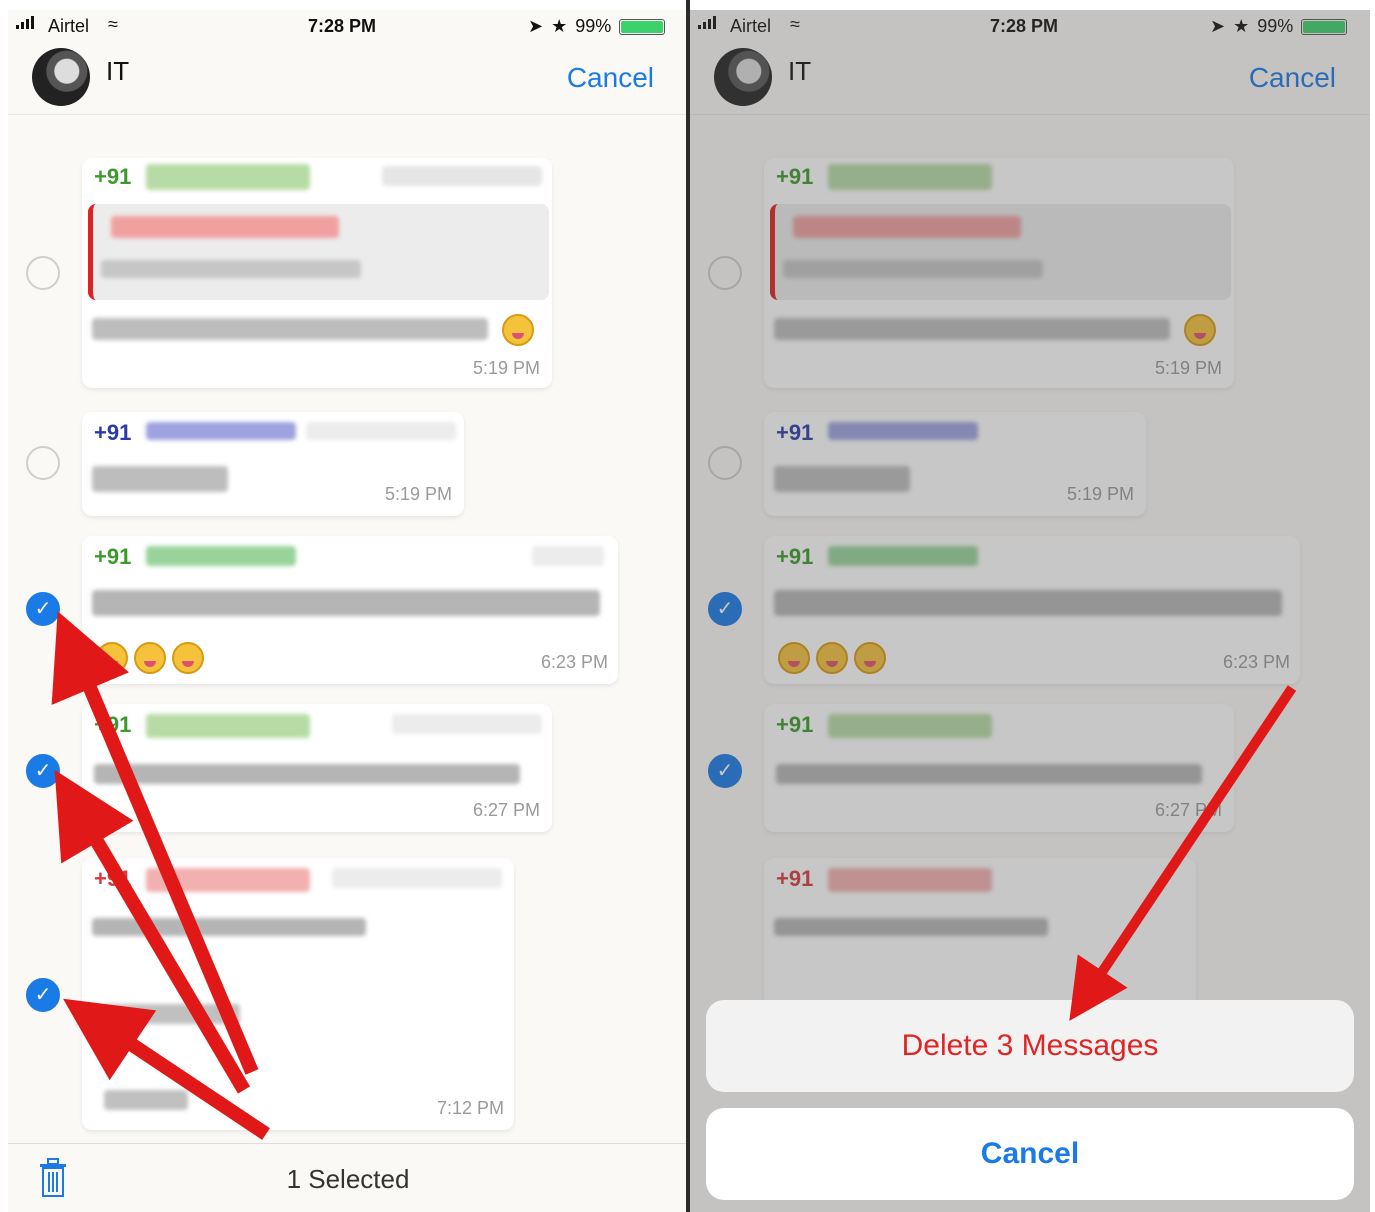  I want to click on status-time: 7:28 PM, so click(342, 26).